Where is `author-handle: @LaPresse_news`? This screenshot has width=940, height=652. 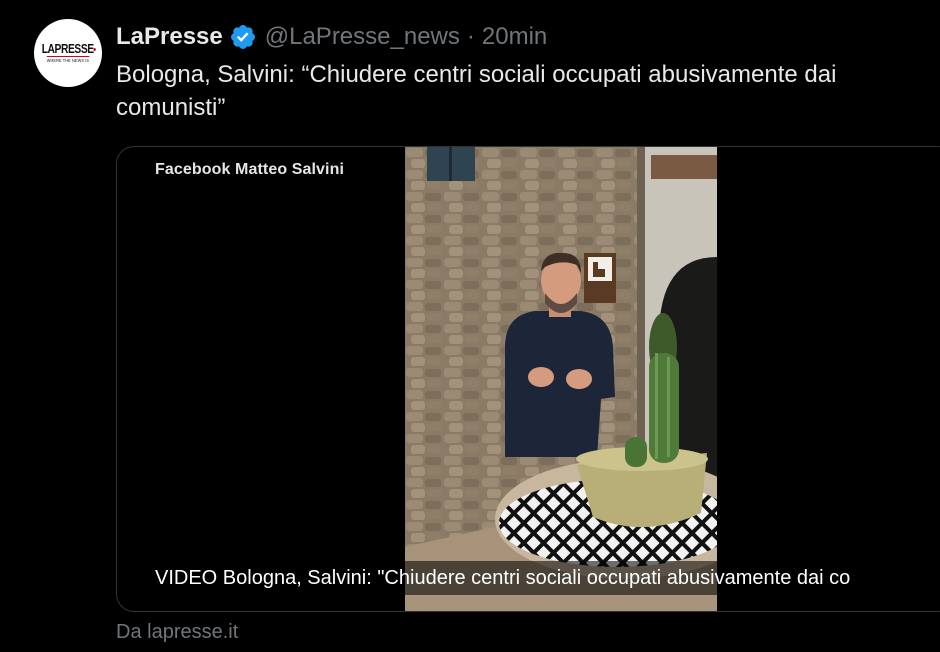 author-handle: @LaPresse_news is located at coordinates (362, 37).